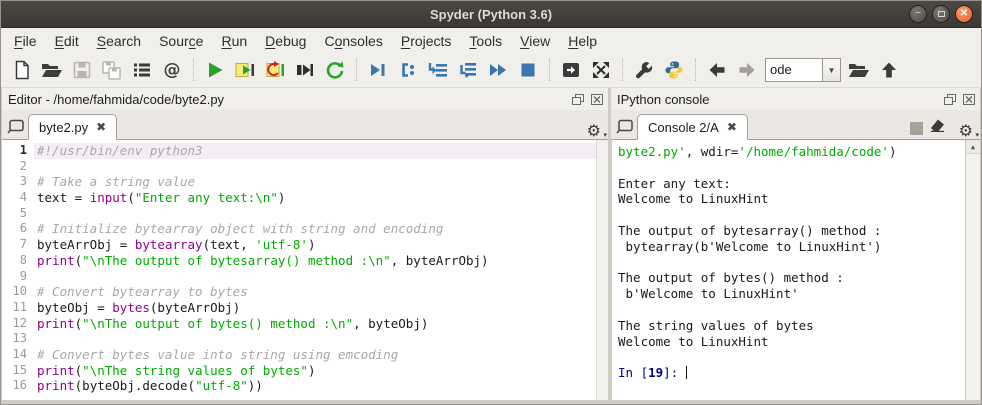  Describe the element at coordinates (571, 70) in the screenshot. I see `maximize-pane-icon` at that location.